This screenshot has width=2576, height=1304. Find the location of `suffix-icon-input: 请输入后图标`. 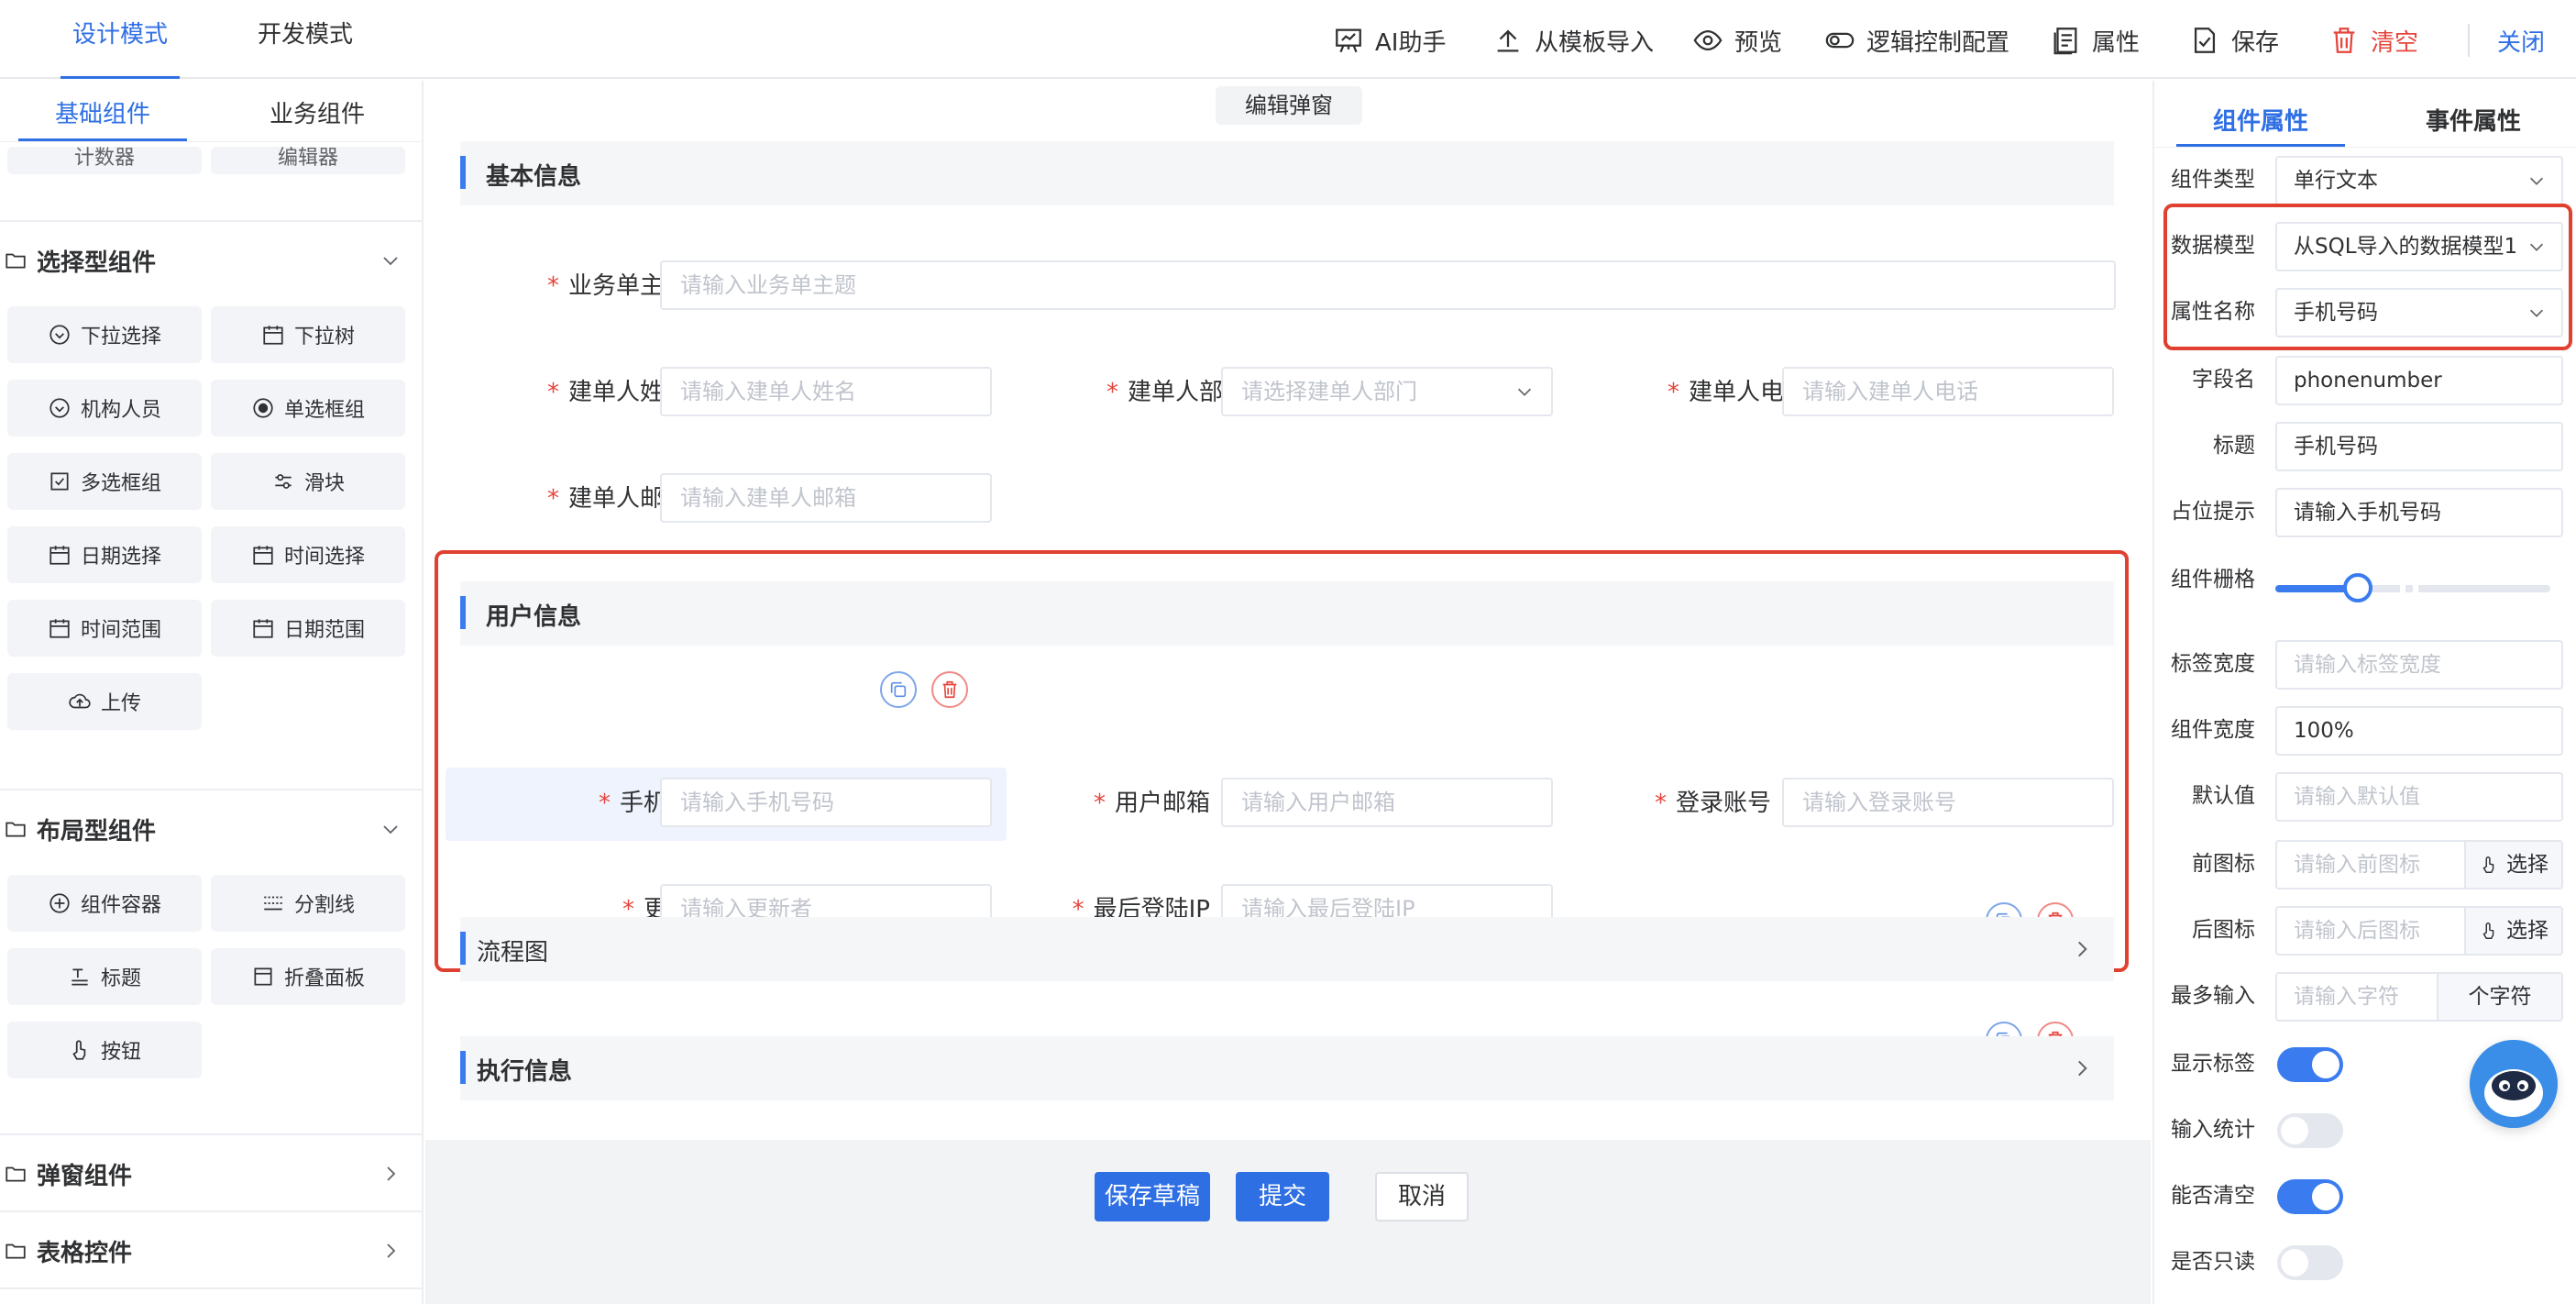

suffix-icon-input: 请输入后图标 is located at coordinates (2371, 931).